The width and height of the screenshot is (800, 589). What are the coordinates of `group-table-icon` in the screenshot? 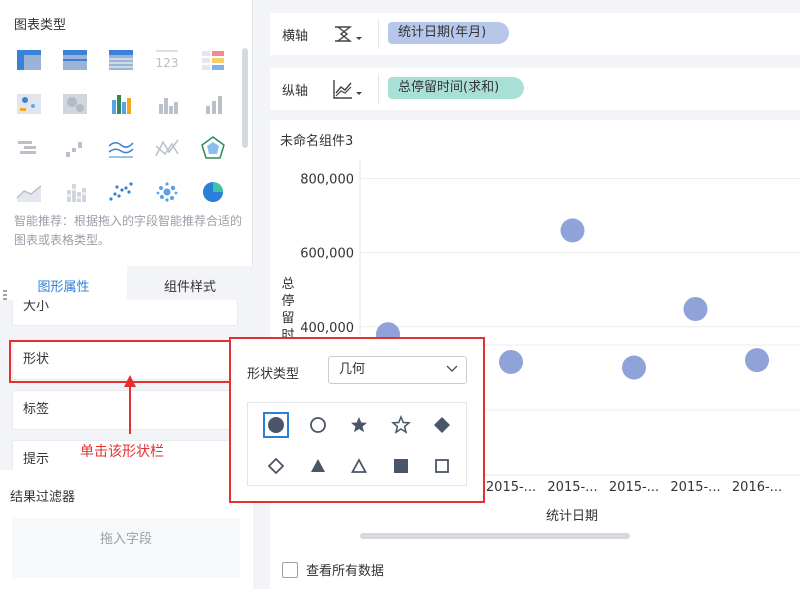 It's located at (75, 60).